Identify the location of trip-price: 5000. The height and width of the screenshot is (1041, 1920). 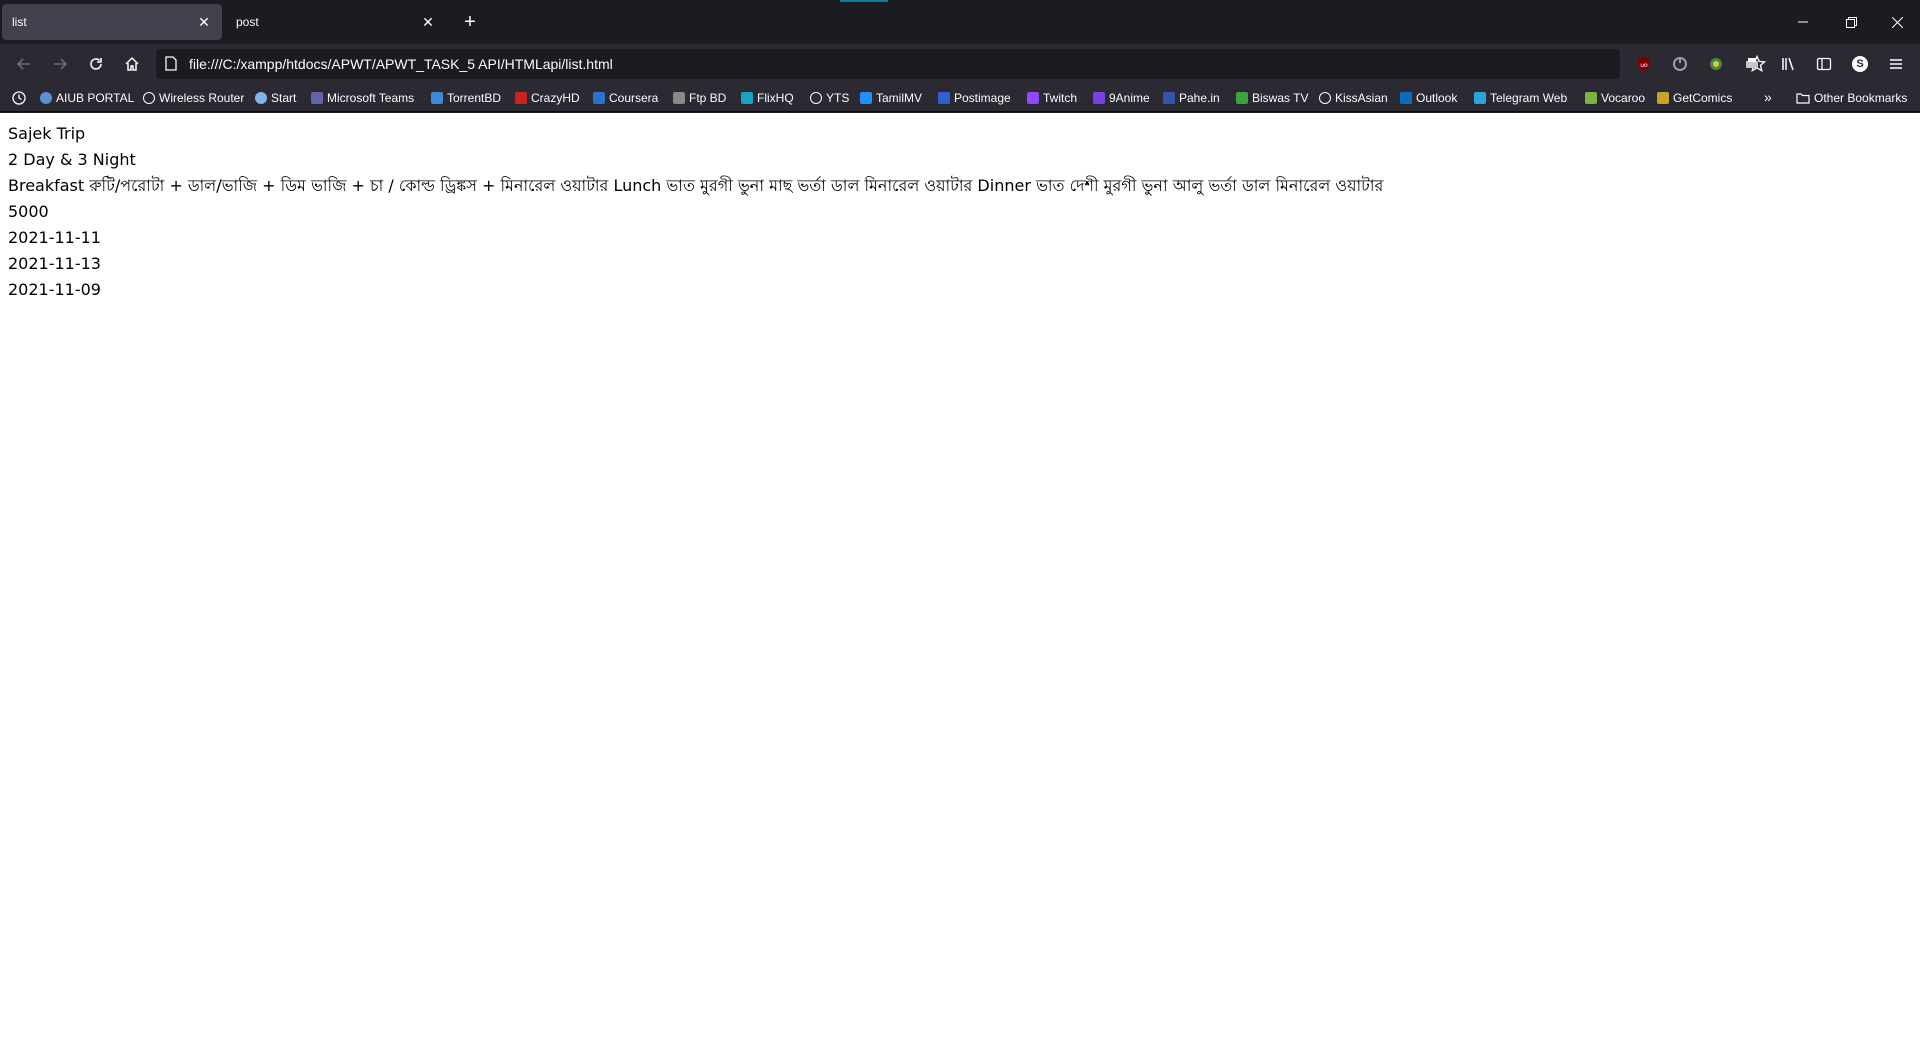
(28, 211).